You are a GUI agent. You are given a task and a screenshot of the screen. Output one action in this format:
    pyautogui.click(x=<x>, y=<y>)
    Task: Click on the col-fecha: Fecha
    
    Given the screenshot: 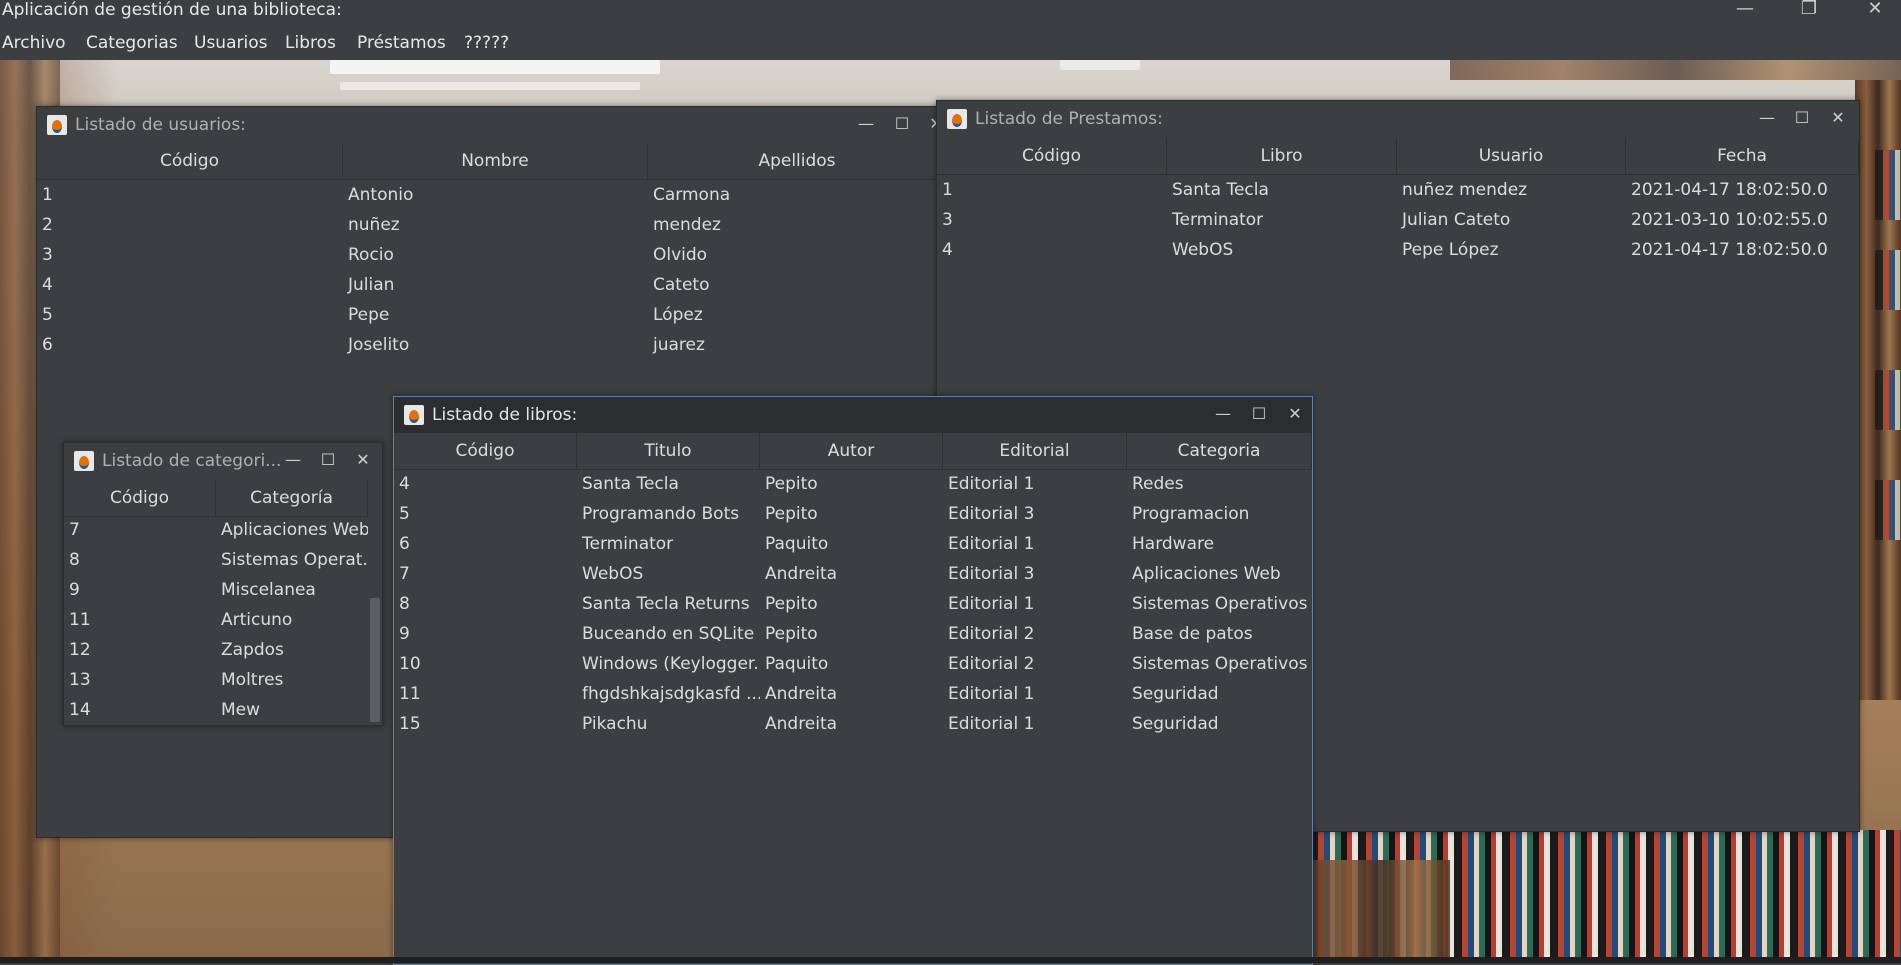 What is the action you would take?
    pyautogui.click(x=1742, y=156)
    